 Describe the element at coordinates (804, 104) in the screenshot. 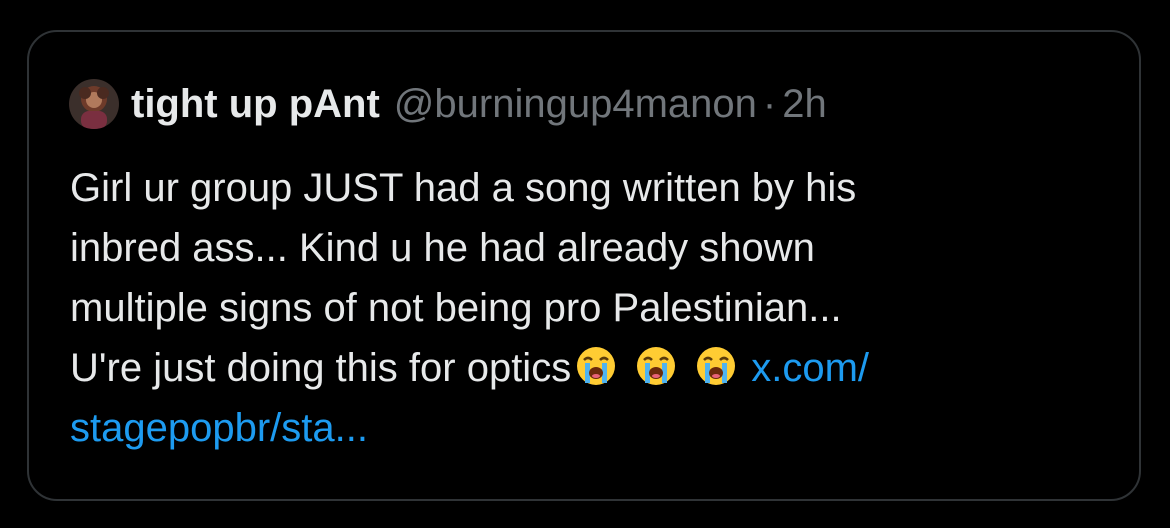

I see `tweet-timestamp: 2h` at that location.